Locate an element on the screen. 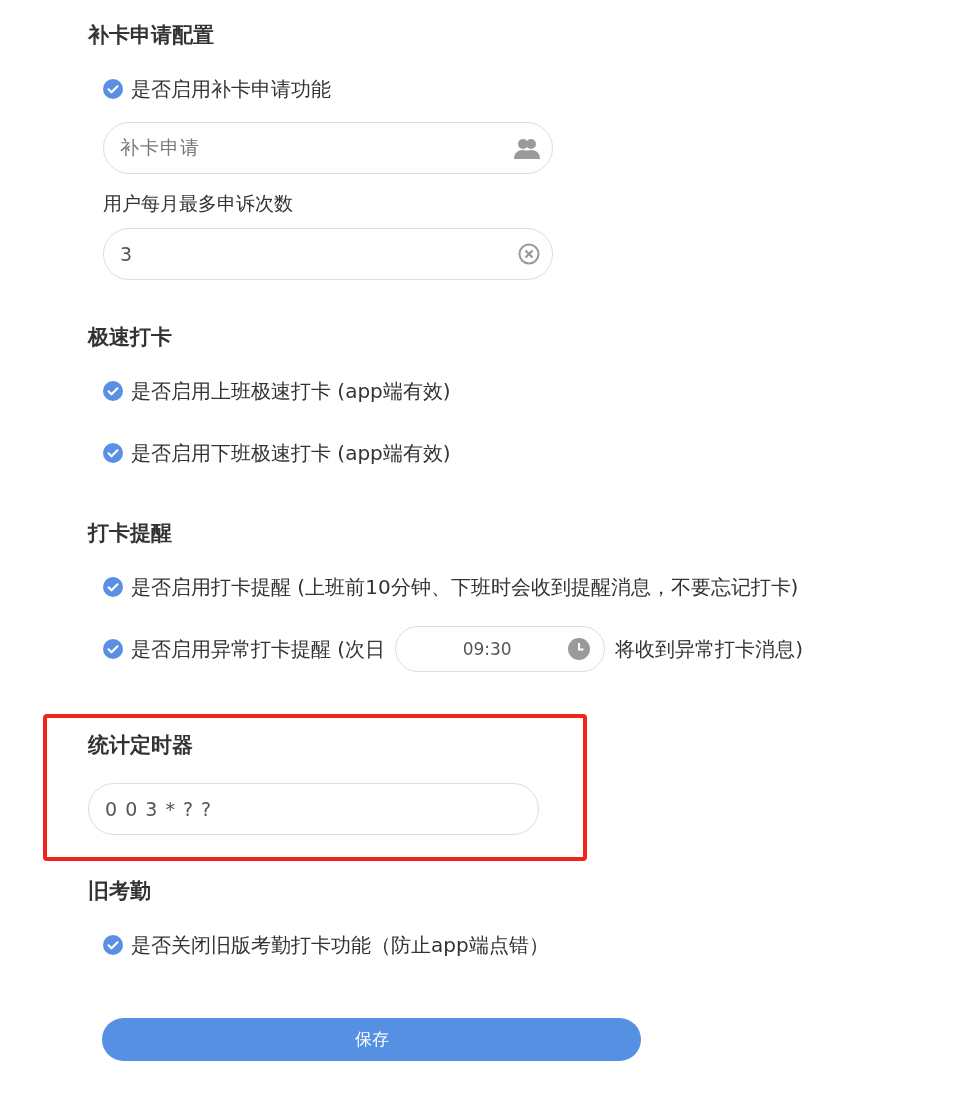 This screenshot has width=976, height=1113. field-value: 3 is located at coordinates (127, 254).